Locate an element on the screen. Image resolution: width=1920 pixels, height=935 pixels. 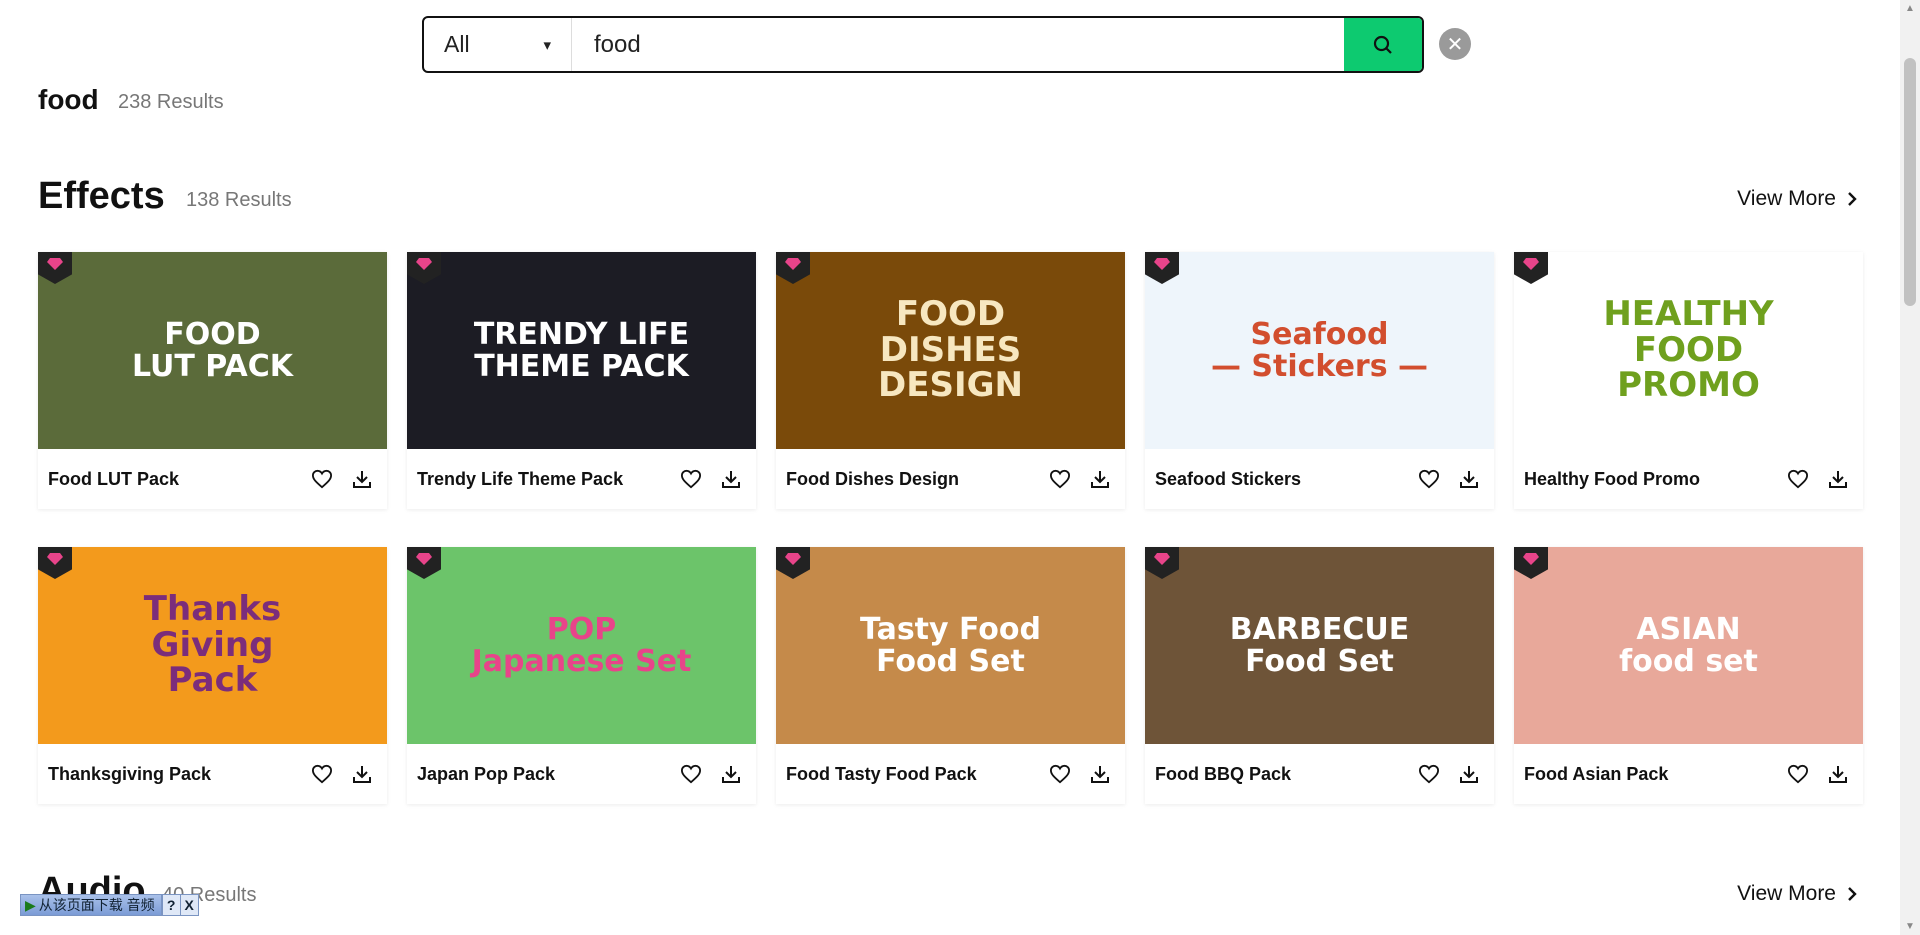
effect-thumbnail: Seafood — Stickers — is located at coordinates (1319, 350).